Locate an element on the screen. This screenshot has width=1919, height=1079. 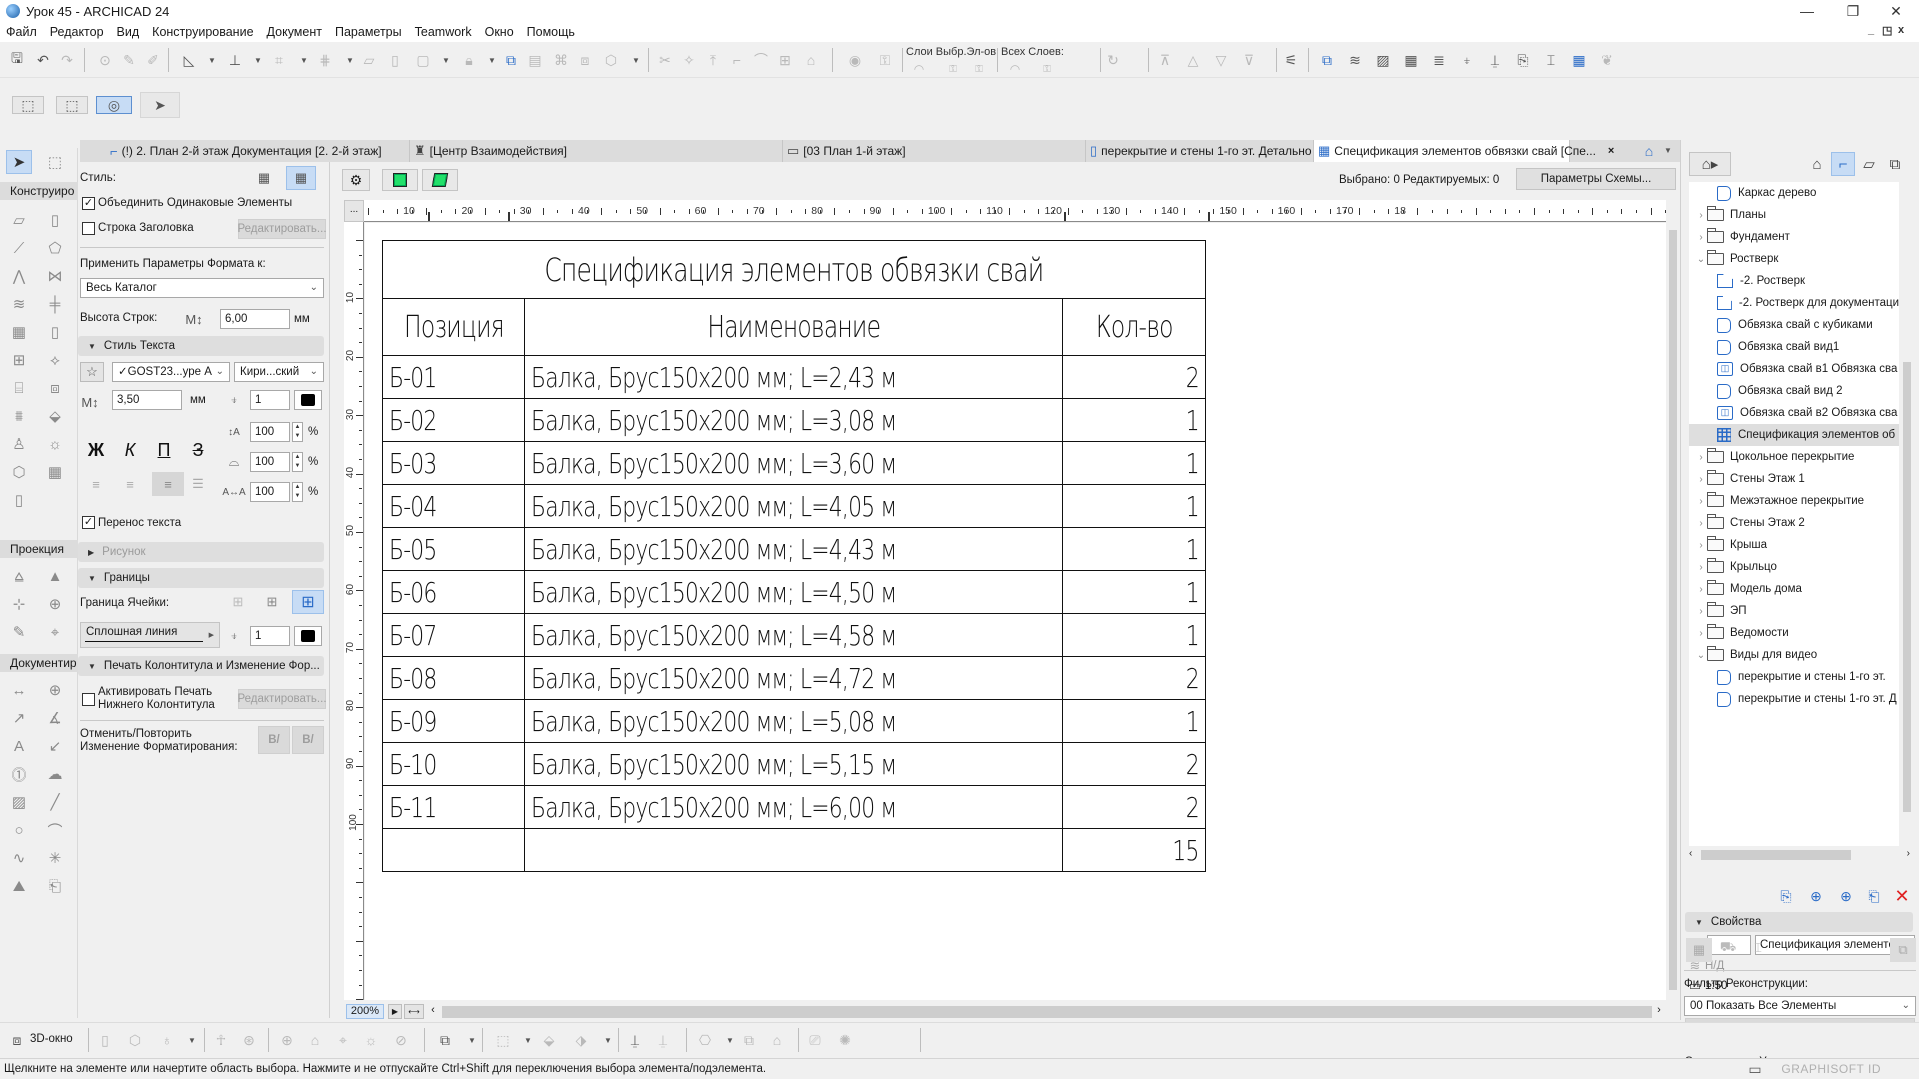
menu-window: Окно is located at coordinates (499, 32).